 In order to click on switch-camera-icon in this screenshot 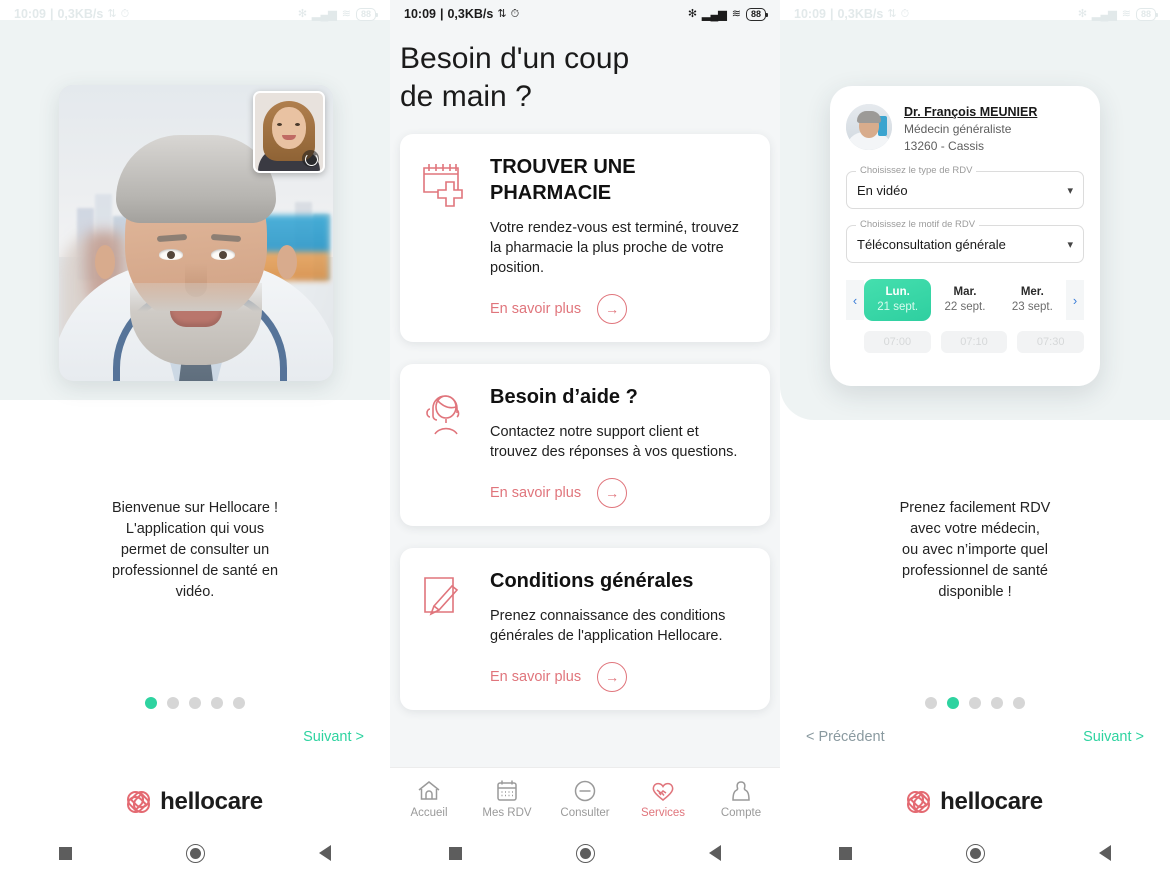, I will do `click(310, 158)`.